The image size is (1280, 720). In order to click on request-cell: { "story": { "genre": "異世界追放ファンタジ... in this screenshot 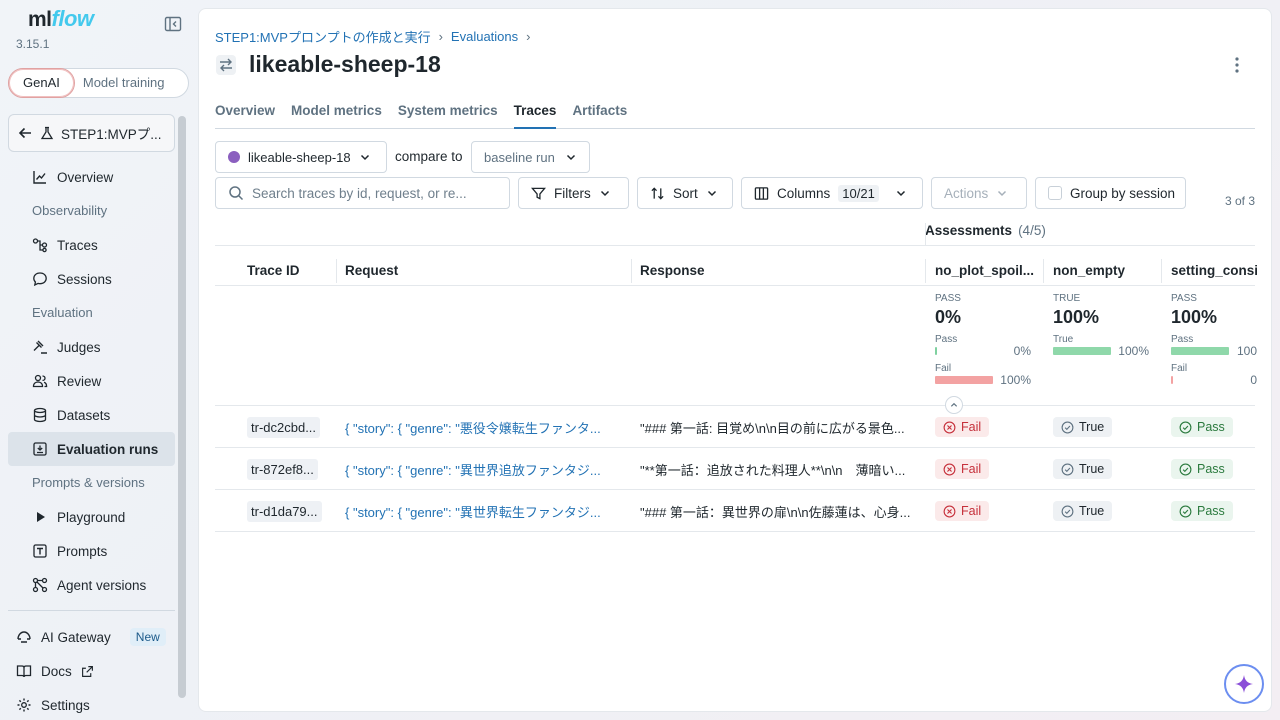, I will do `click(485, 469)`.